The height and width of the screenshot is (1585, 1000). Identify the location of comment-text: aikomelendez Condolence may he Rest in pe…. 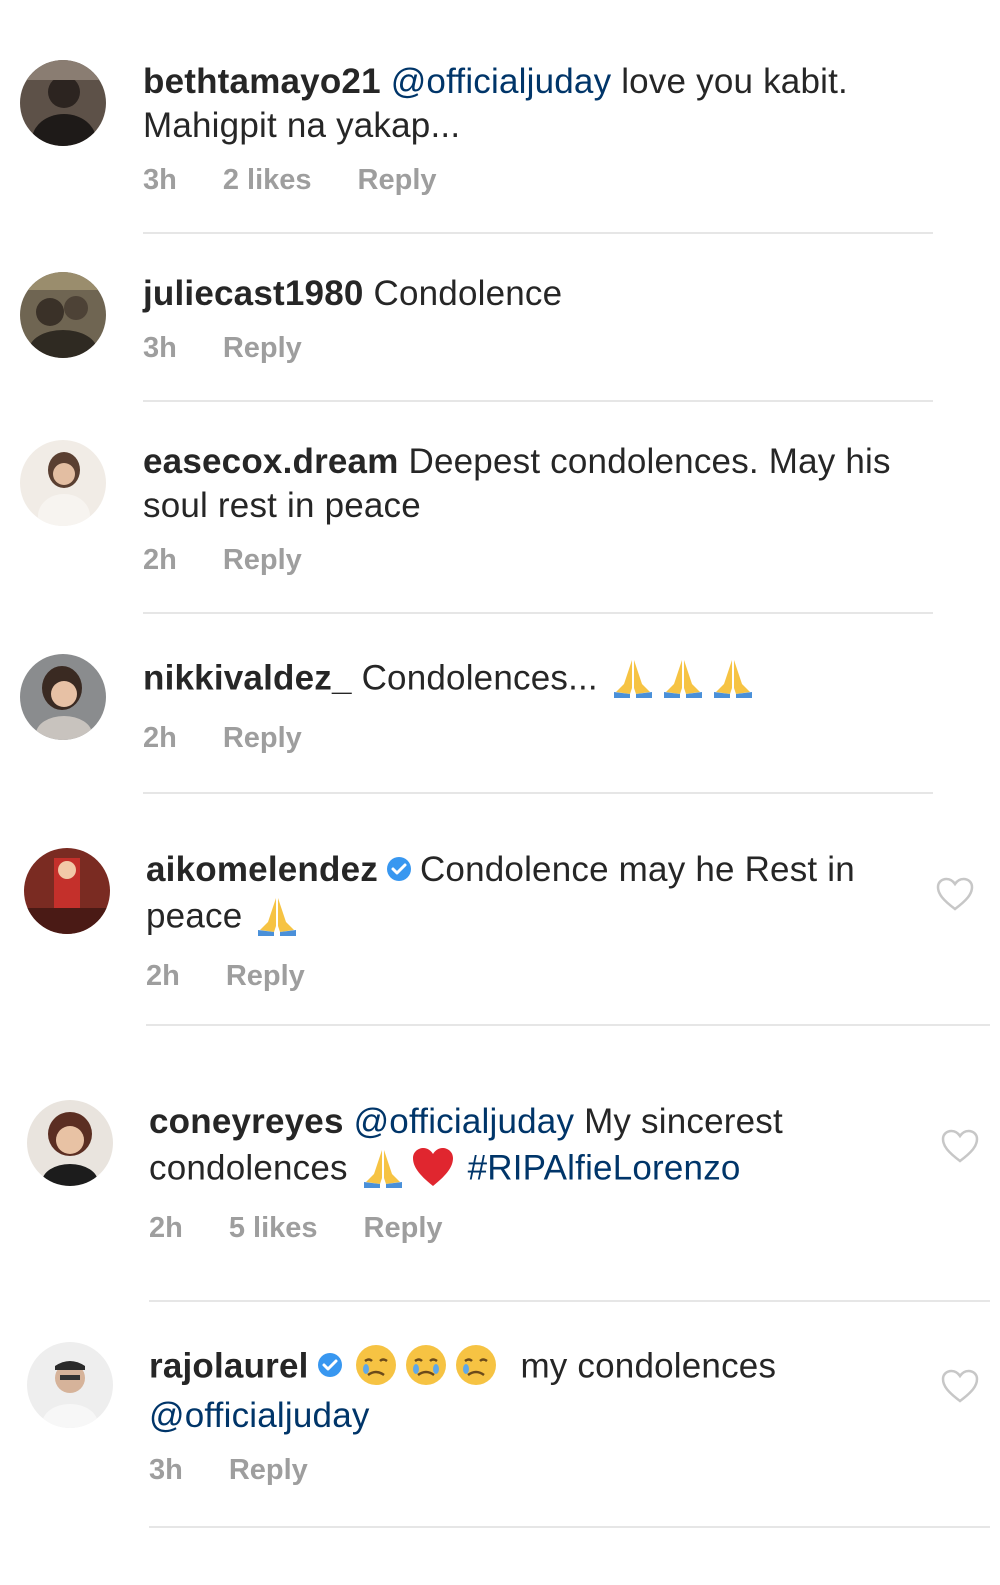
(526, 896).